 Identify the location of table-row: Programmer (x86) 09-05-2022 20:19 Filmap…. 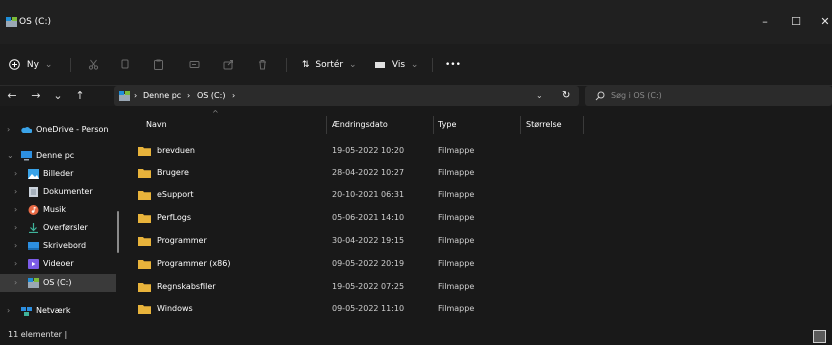
(477, 264).